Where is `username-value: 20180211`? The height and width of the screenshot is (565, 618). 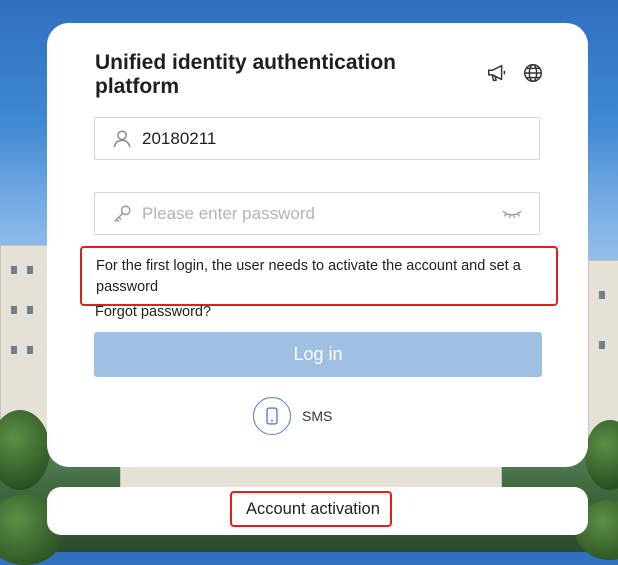
username-value: 20180211 is located at coordinates (179, 138).